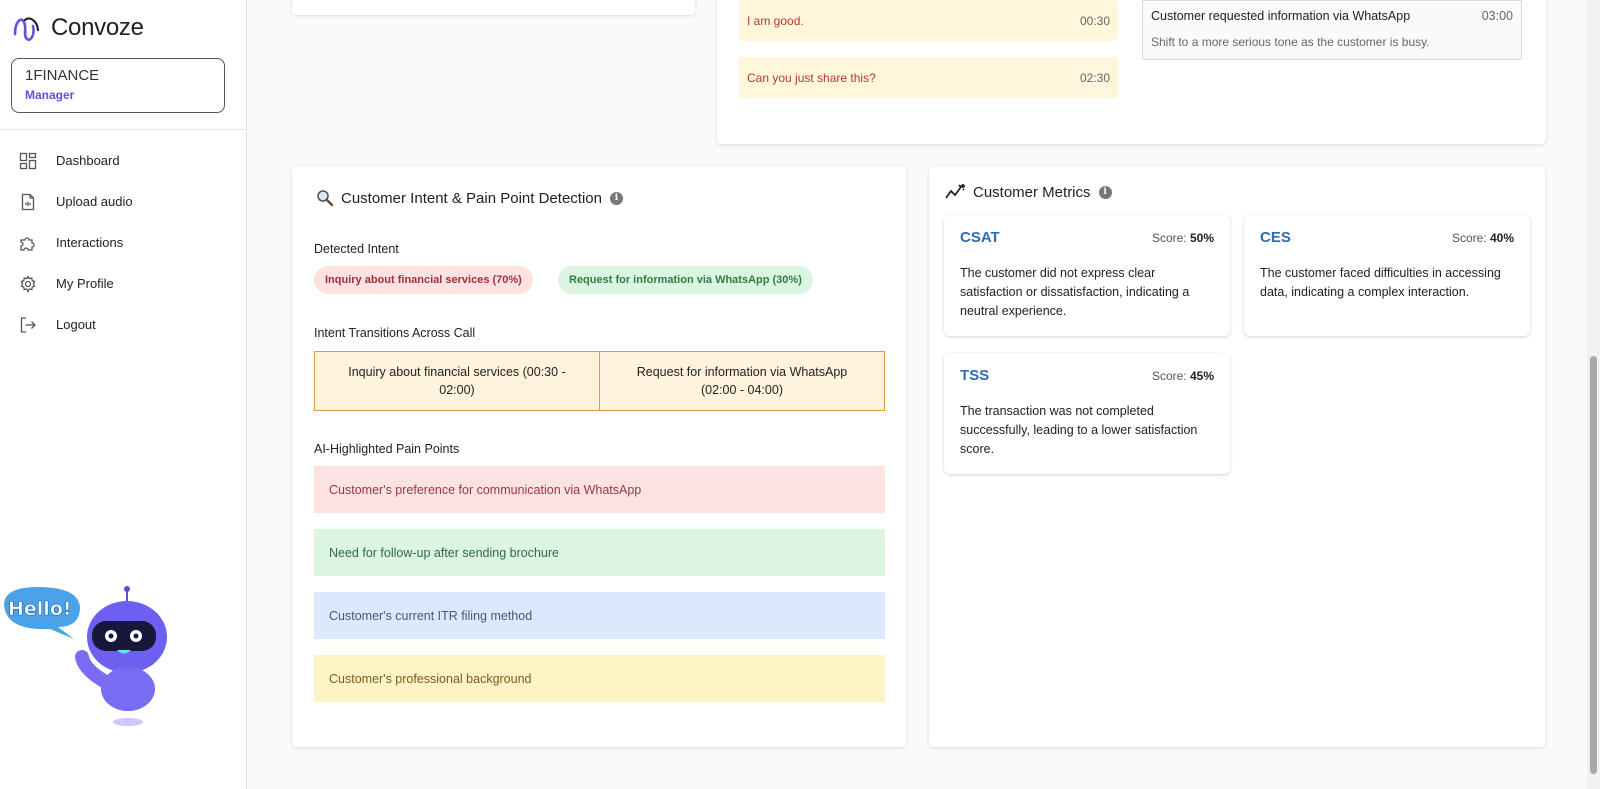  What do you see at coordinates (28, 201) in the screenshot?
I see `file-audio-icon` at bounding box center [28, 201].